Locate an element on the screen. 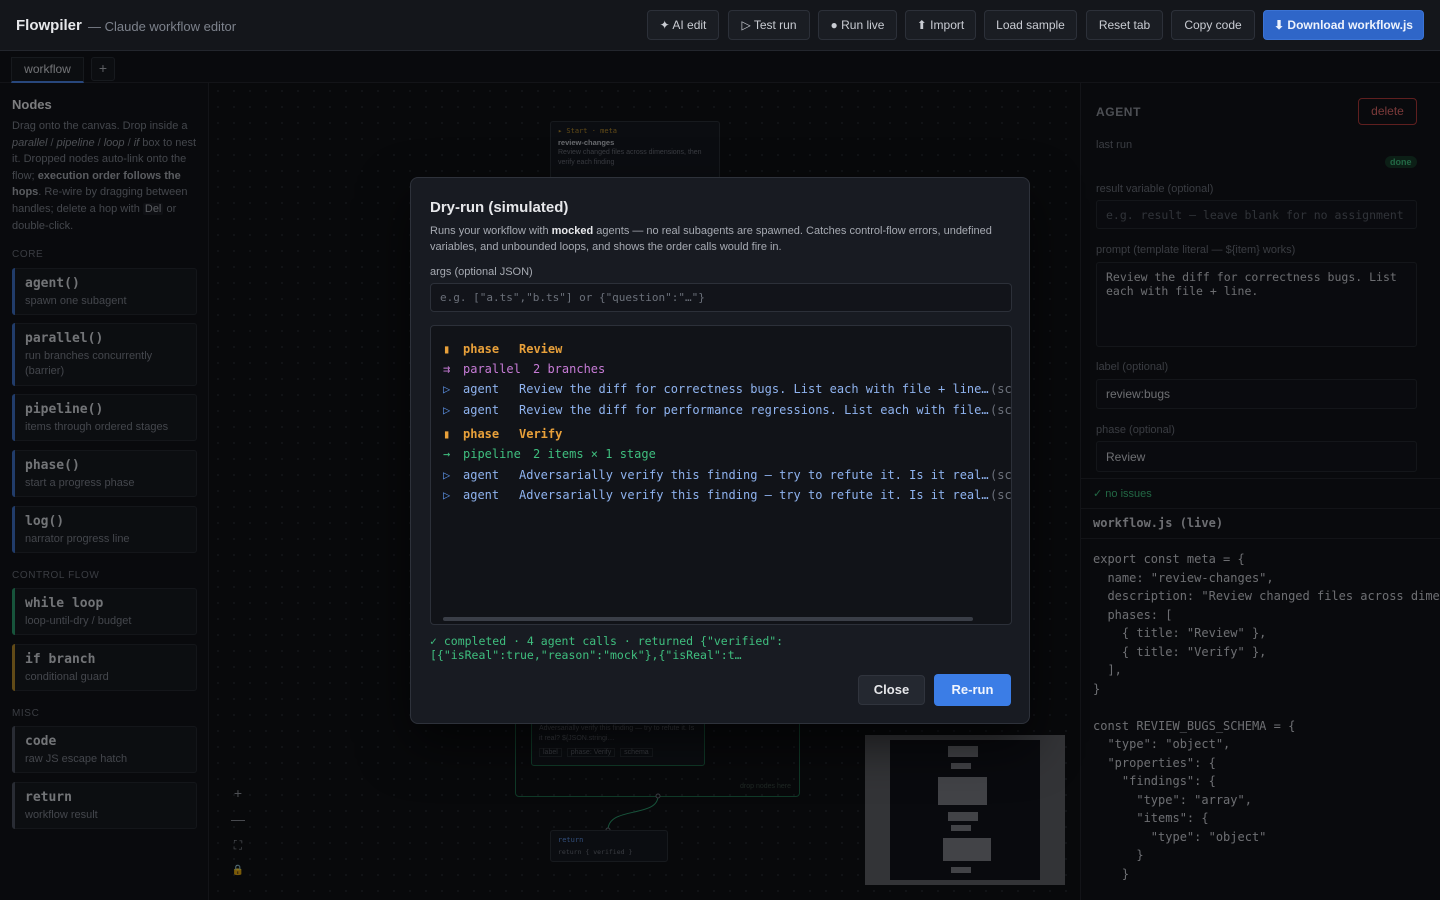  log-line-phase: ▮ phase Verify is located at coordinates (727, 434).